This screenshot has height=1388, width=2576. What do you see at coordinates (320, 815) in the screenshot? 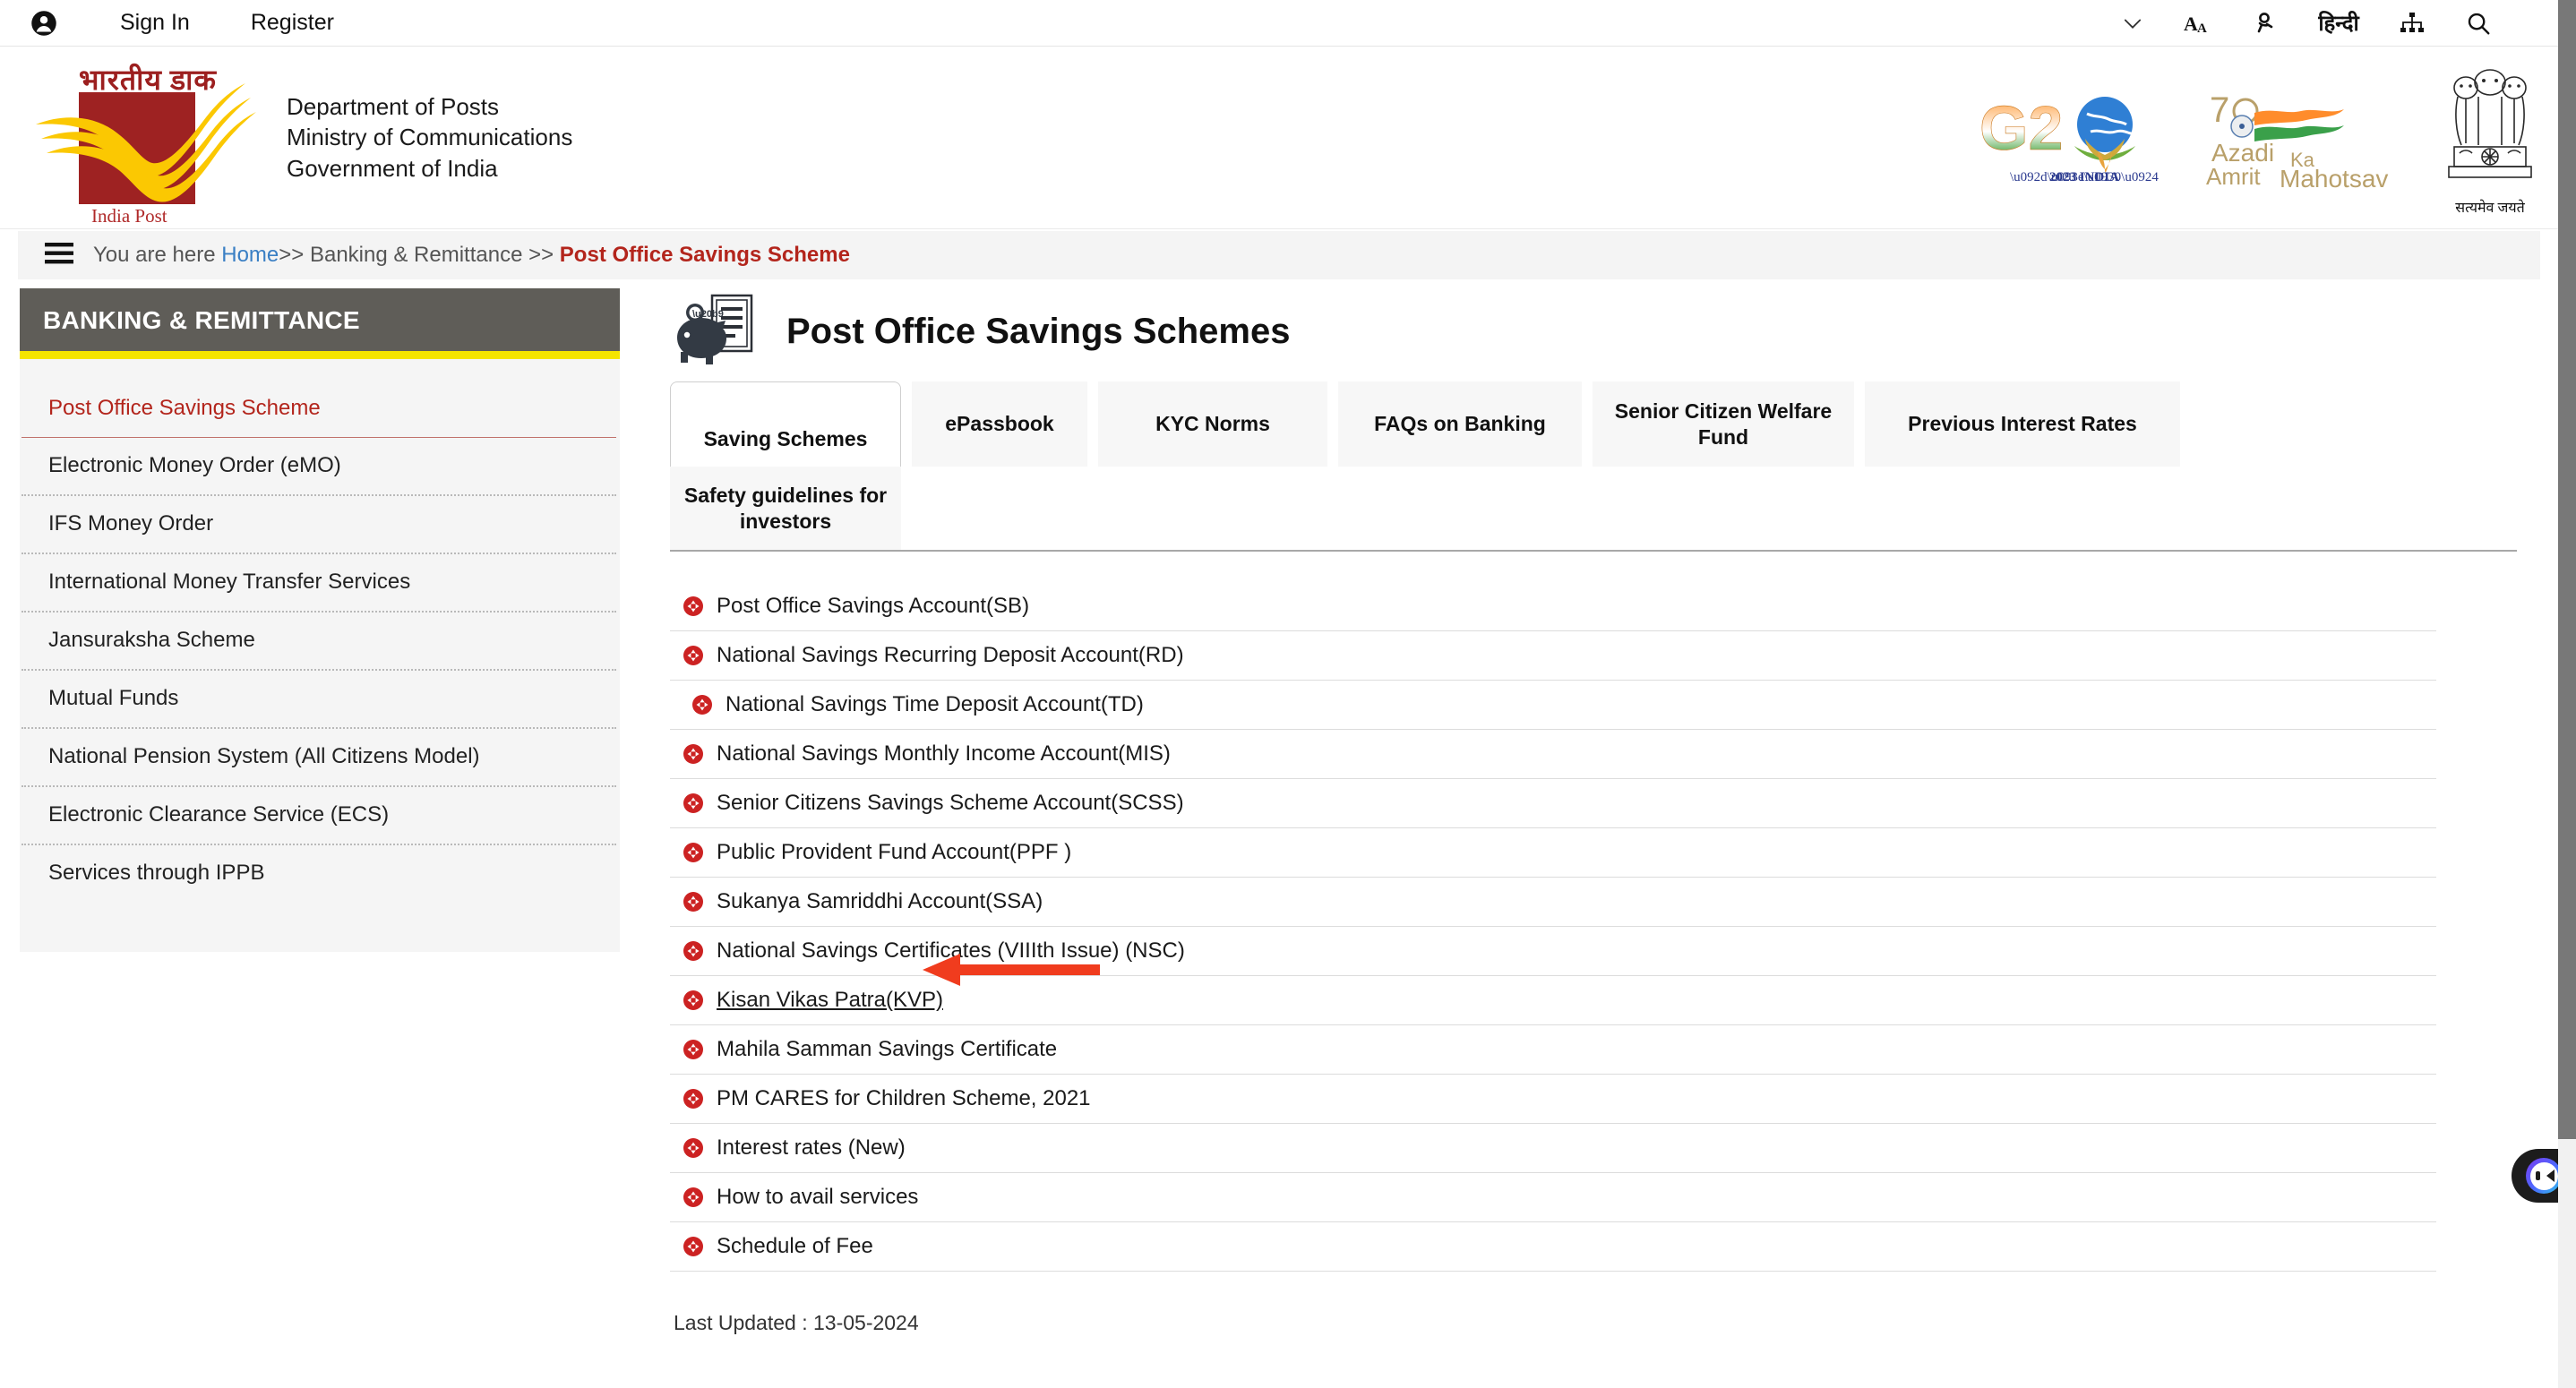
I see `sidebar-item-electronic-clearance-service: Electronic Clearance Service (ECS)` at bounding box center [320, 815].